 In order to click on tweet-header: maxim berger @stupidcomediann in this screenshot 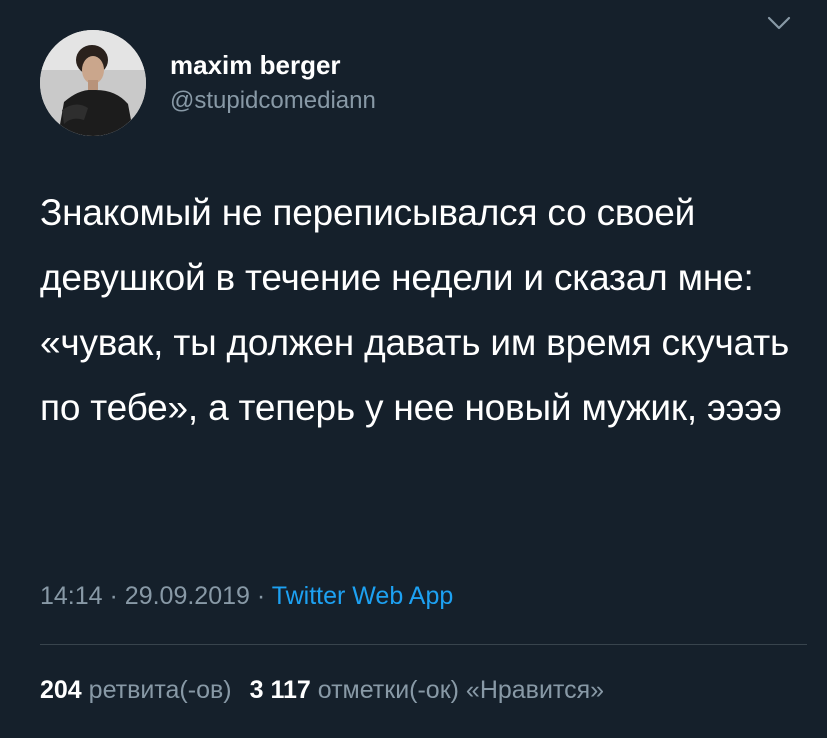, I will do `click(208, 83)`.